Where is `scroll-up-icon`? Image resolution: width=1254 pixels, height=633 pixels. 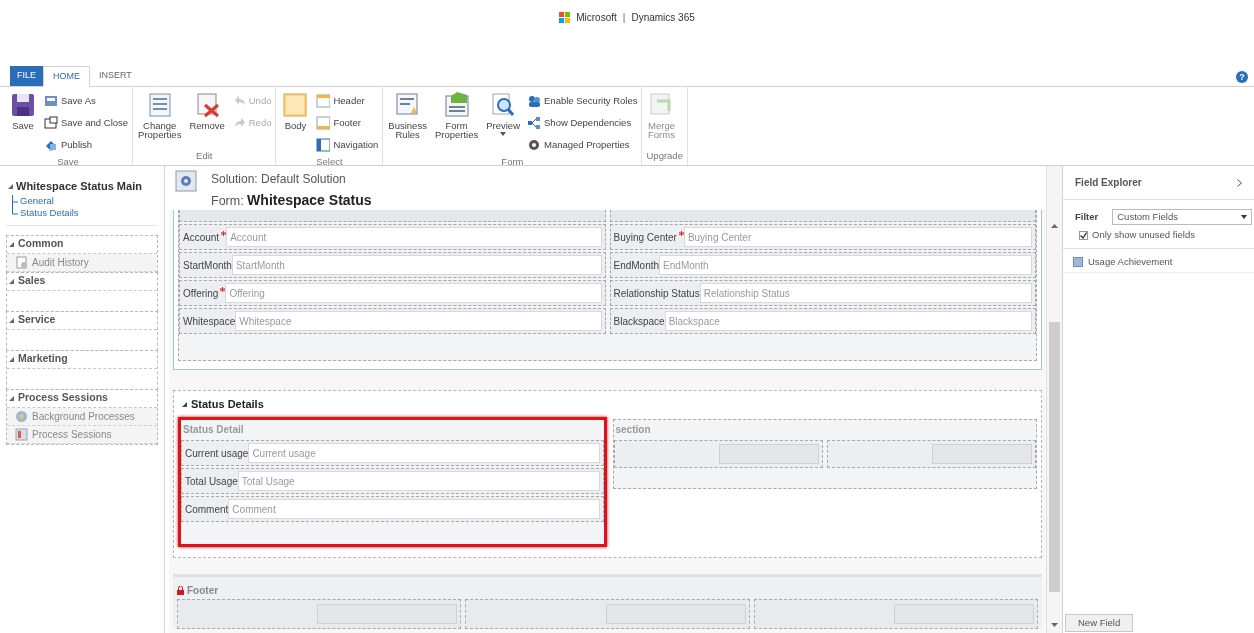 scroll-up-icon is located at coordinates (1054, 226).